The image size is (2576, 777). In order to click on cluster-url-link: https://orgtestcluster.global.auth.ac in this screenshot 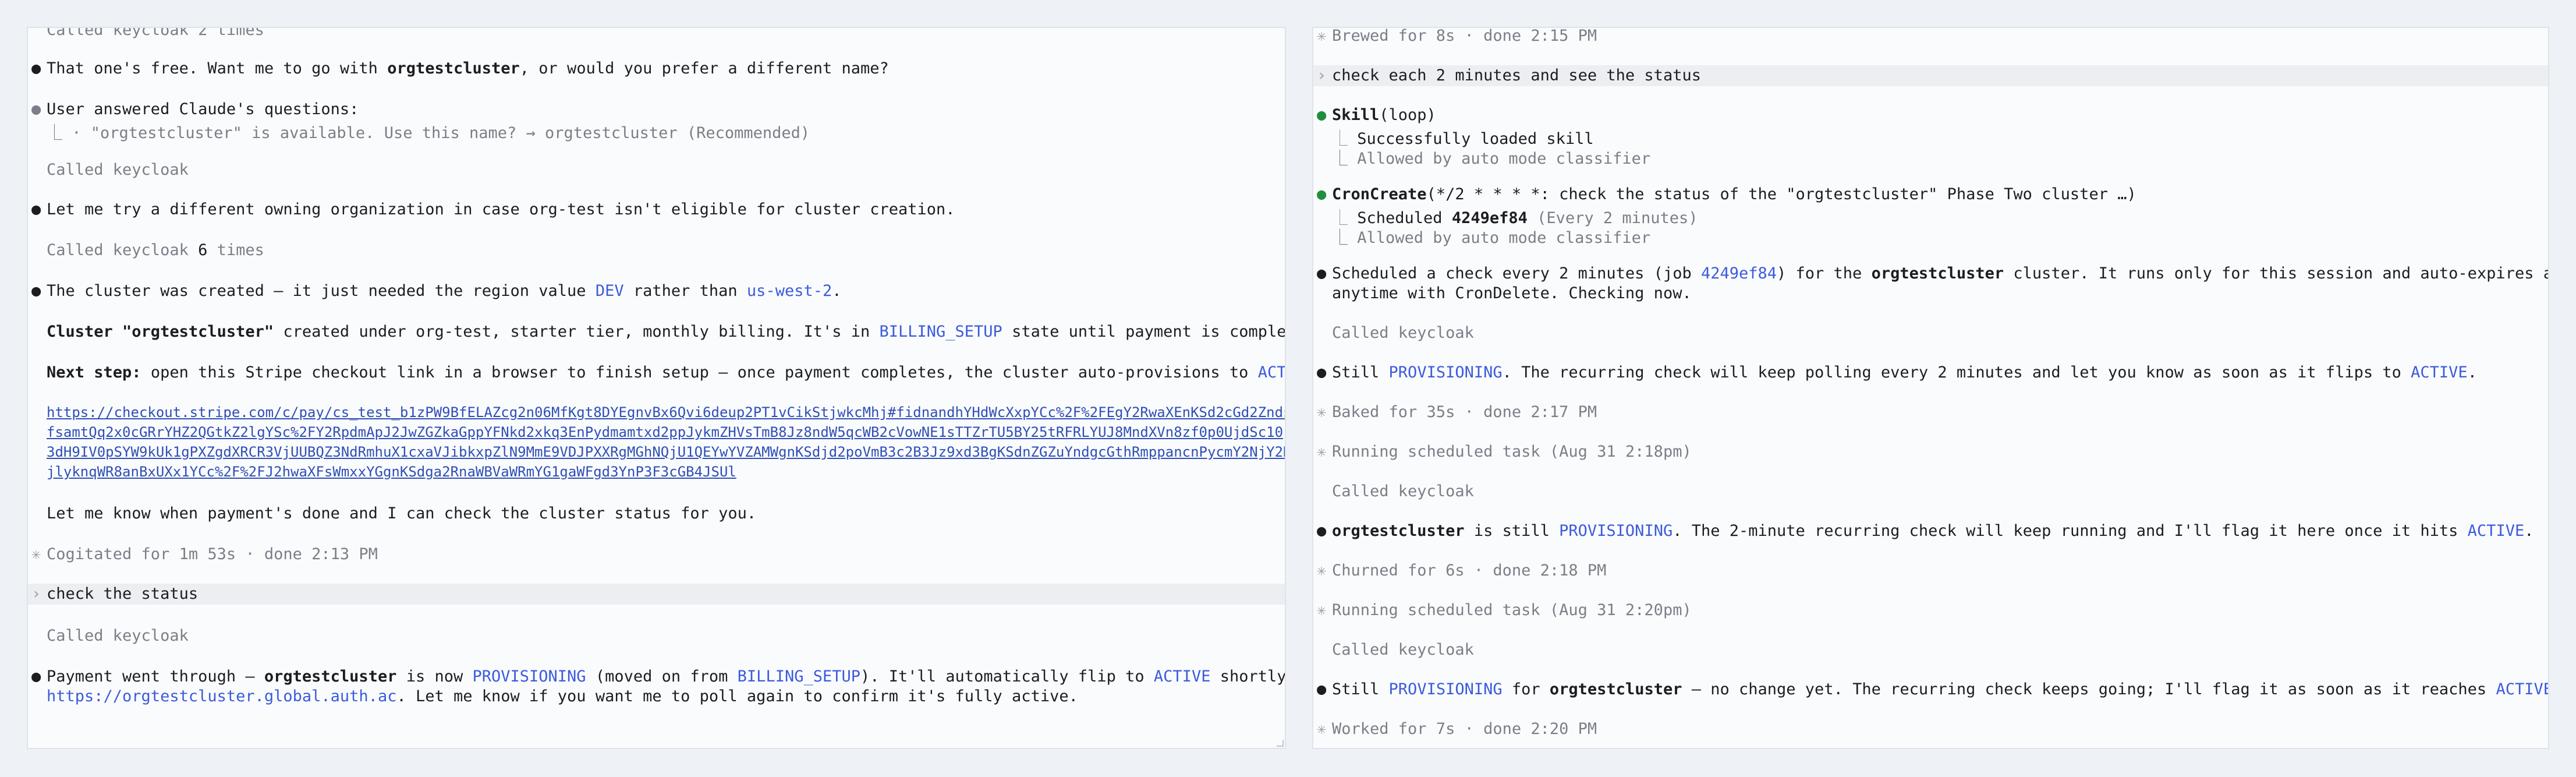, I will do `click(221, 696)`.